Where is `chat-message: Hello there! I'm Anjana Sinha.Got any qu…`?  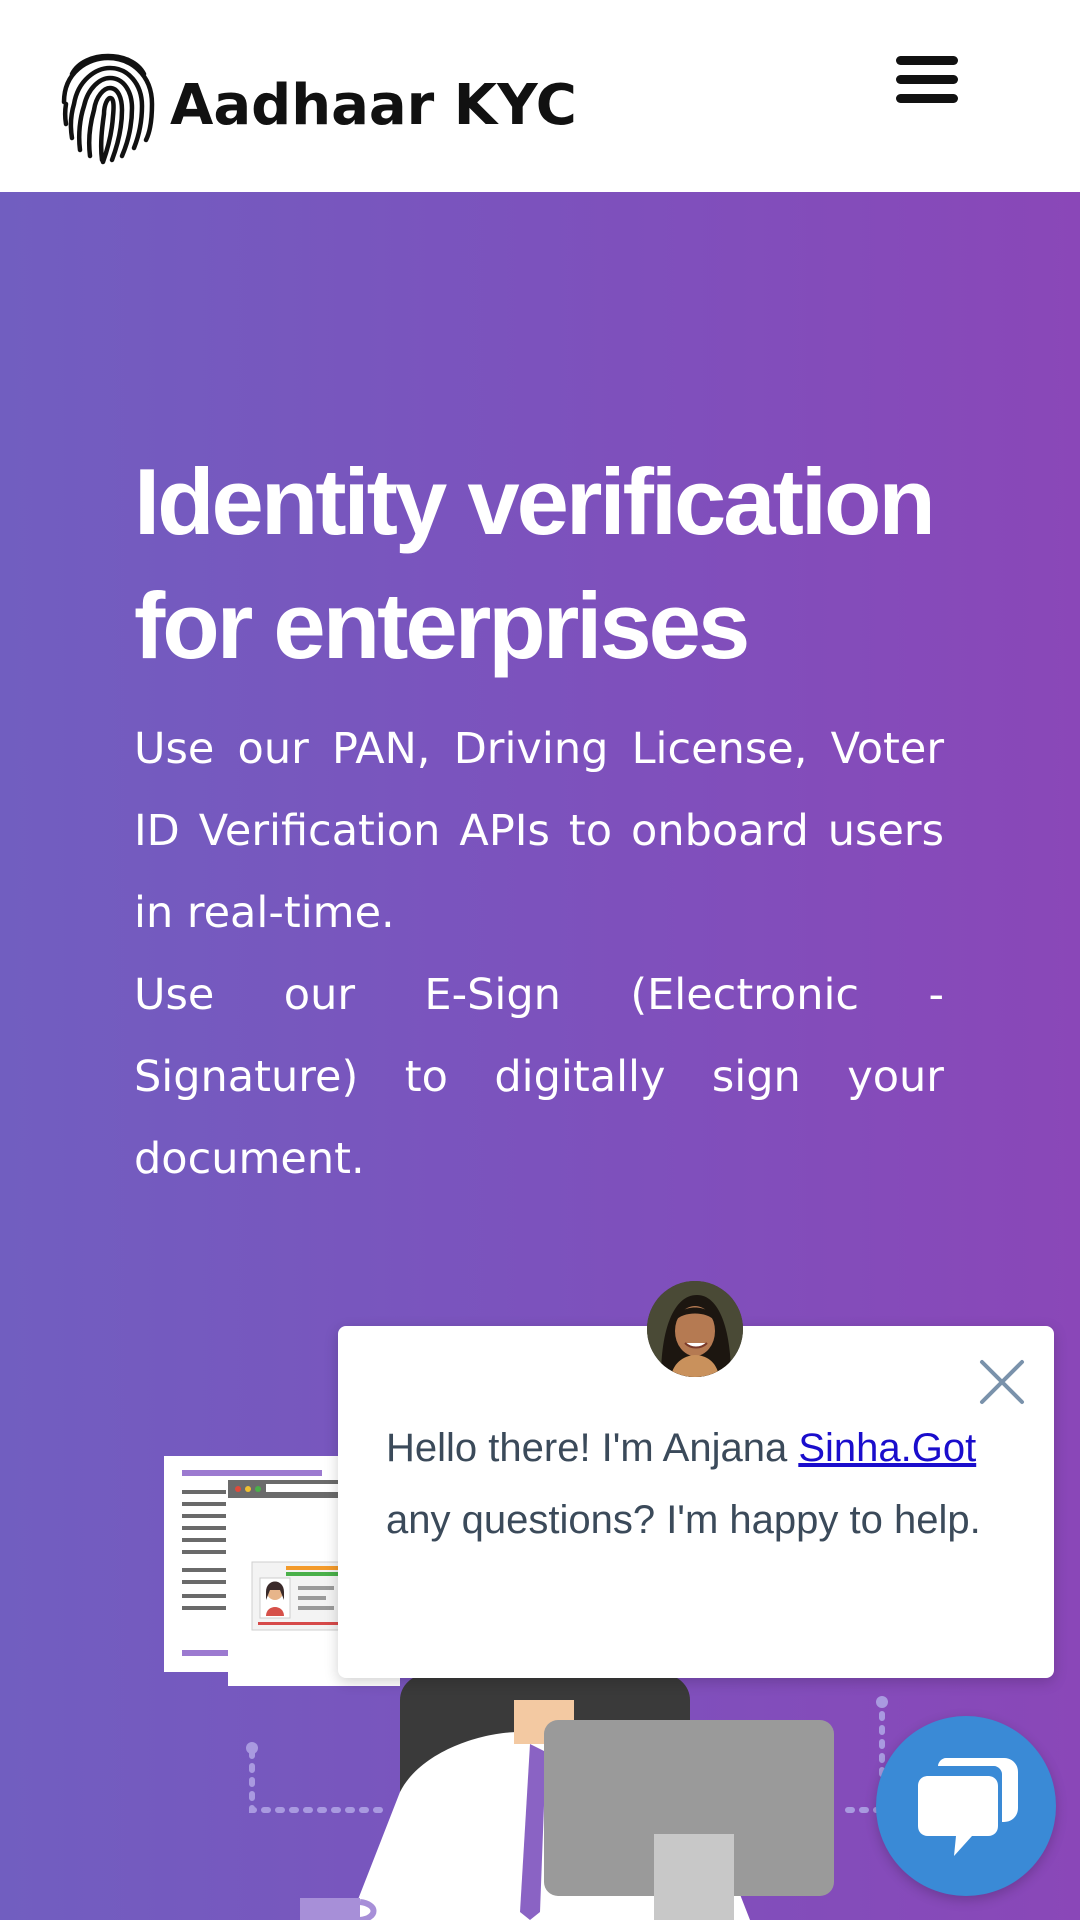 chat-message: Hello there! I'm Anjana Sinha.Got any qu… is located at coordinates (686, 1484).